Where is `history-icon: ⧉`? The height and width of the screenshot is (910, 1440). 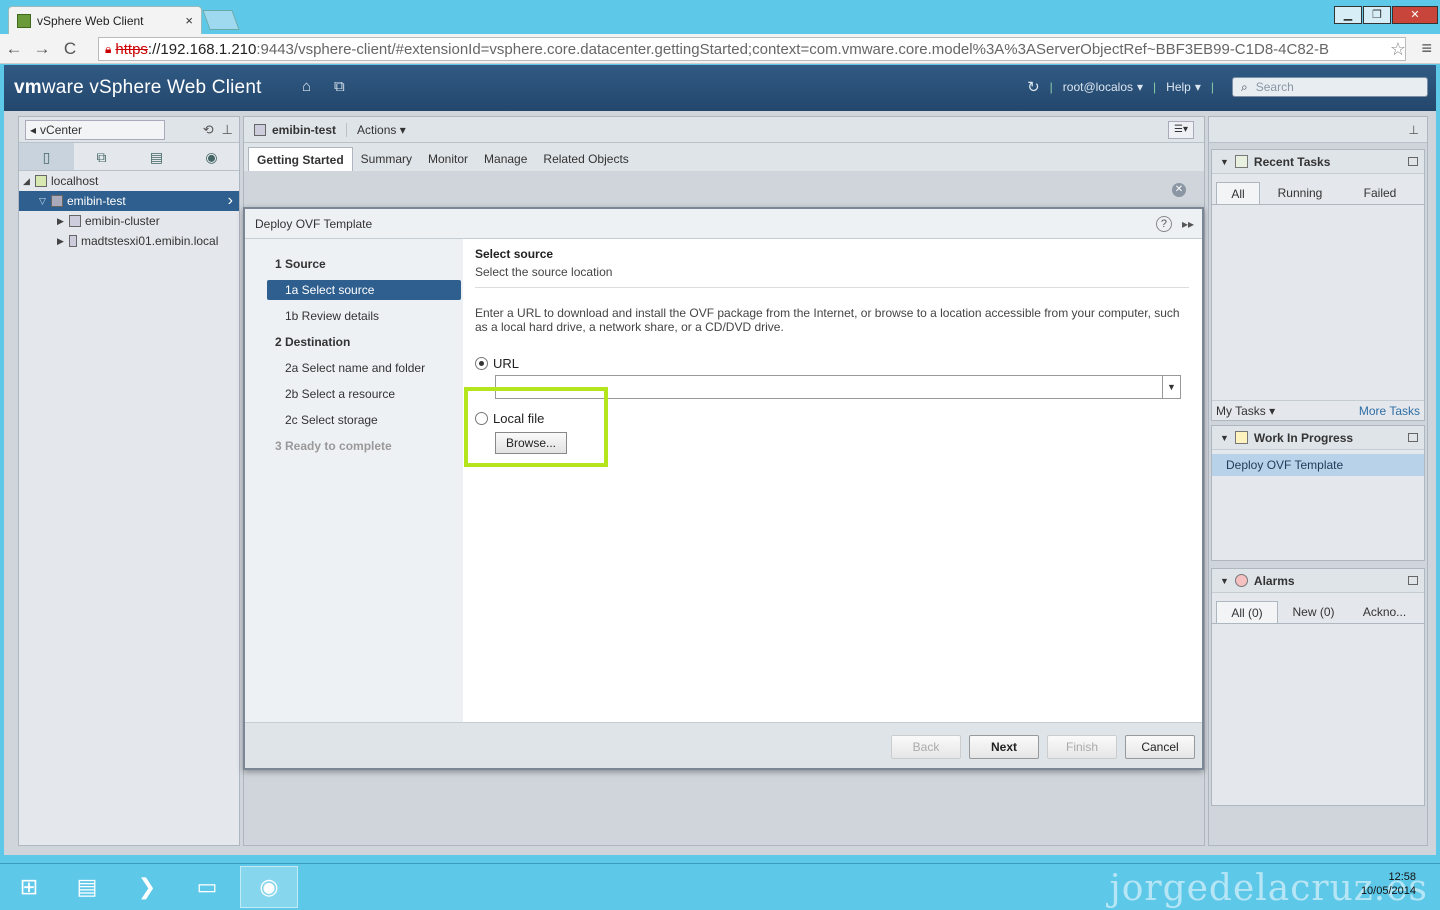 history-icon: ⧉ is located at coordinates (339, 86).